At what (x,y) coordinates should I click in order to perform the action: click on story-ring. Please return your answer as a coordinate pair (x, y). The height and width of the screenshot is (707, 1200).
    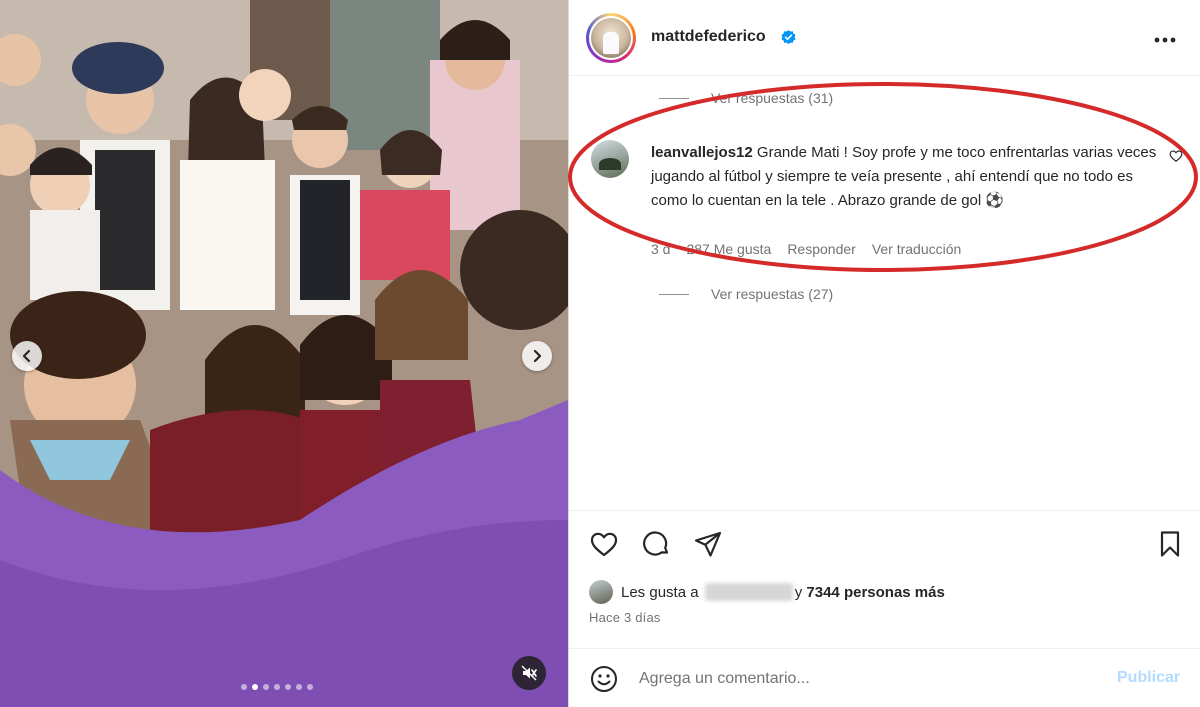
    Looking at the image, I should click on (611, 38).